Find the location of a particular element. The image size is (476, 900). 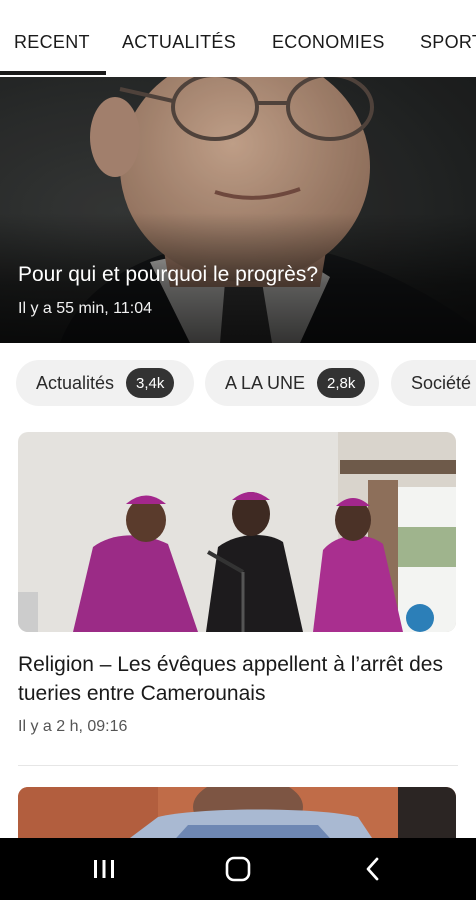

recent-apps-icon is located at coordinates (104, 869).